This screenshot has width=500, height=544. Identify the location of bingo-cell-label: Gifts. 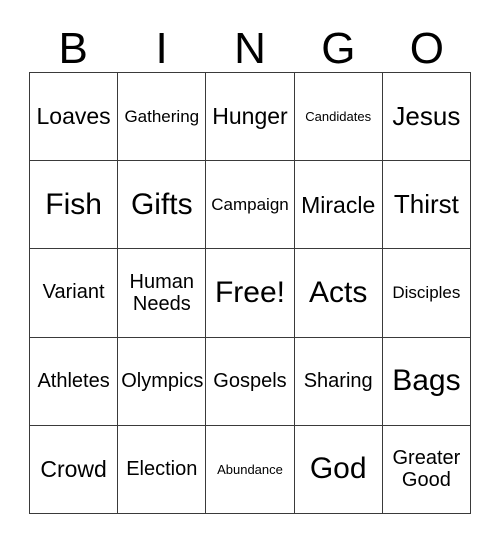
(161, 204).